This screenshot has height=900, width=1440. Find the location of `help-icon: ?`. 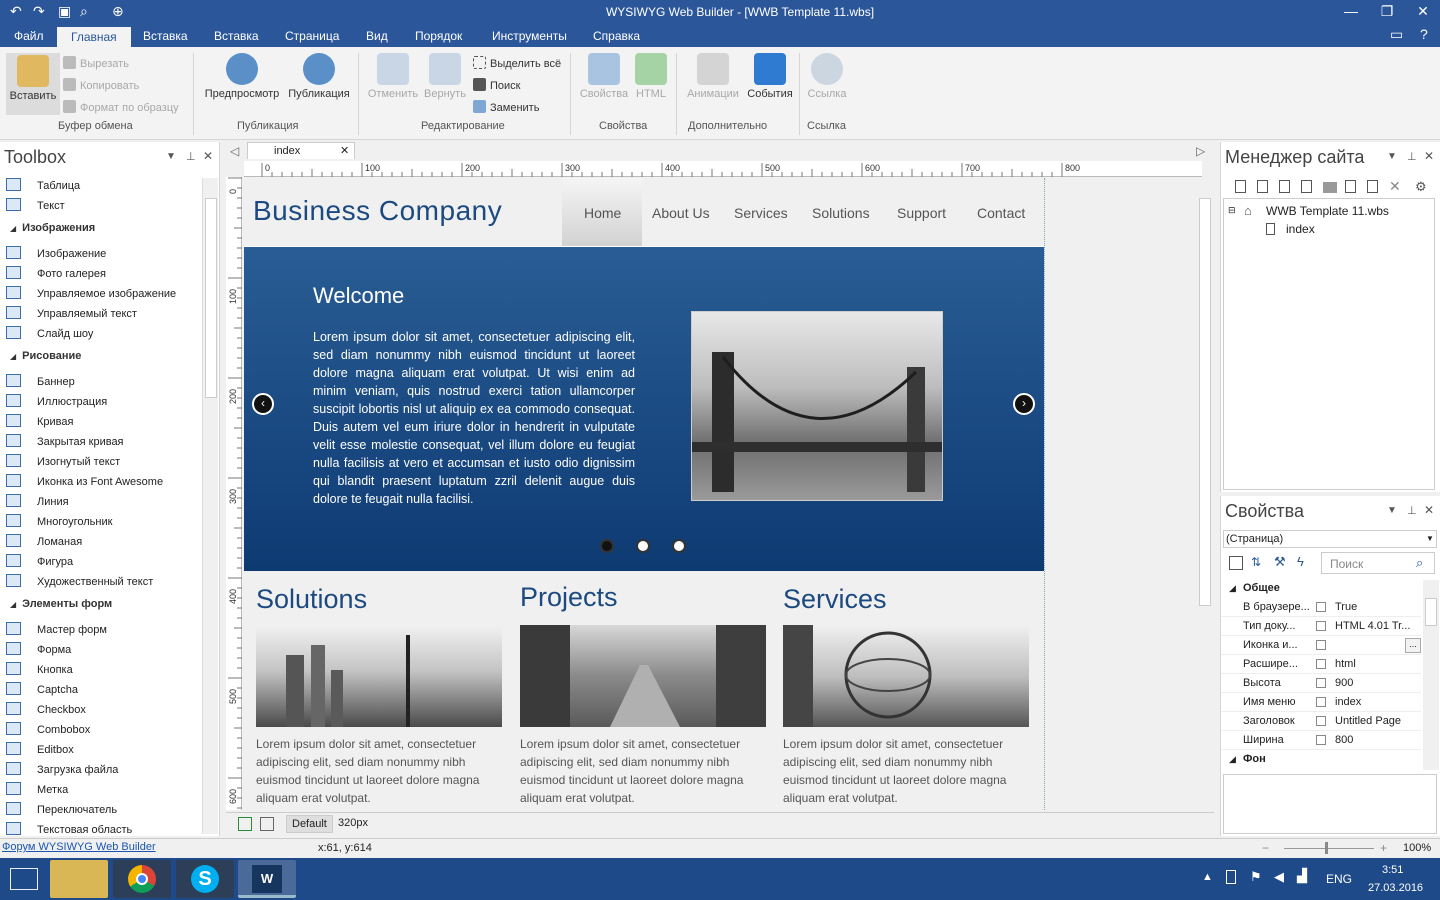

help-icon: ? is located at coordinates (1424, 34).